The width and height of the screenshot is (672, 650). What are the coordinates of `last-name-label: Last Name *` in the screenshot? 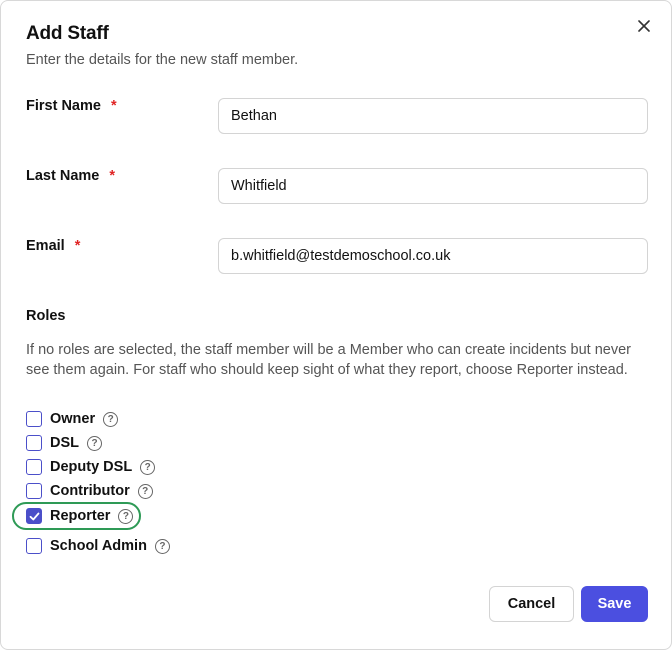 It's located at (70, 176).